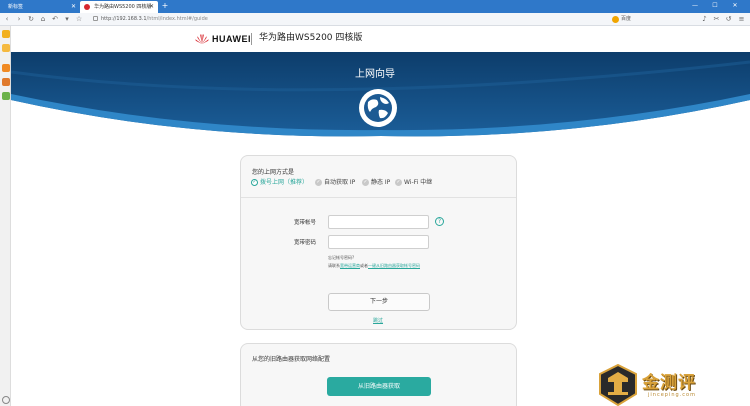 The height and width of the screenshot is (406, 750). What do you see at coordinates (672, 395) in the screenshot?
I see `watermark-sub: jinceping.com` at bounding box center [672, 395].